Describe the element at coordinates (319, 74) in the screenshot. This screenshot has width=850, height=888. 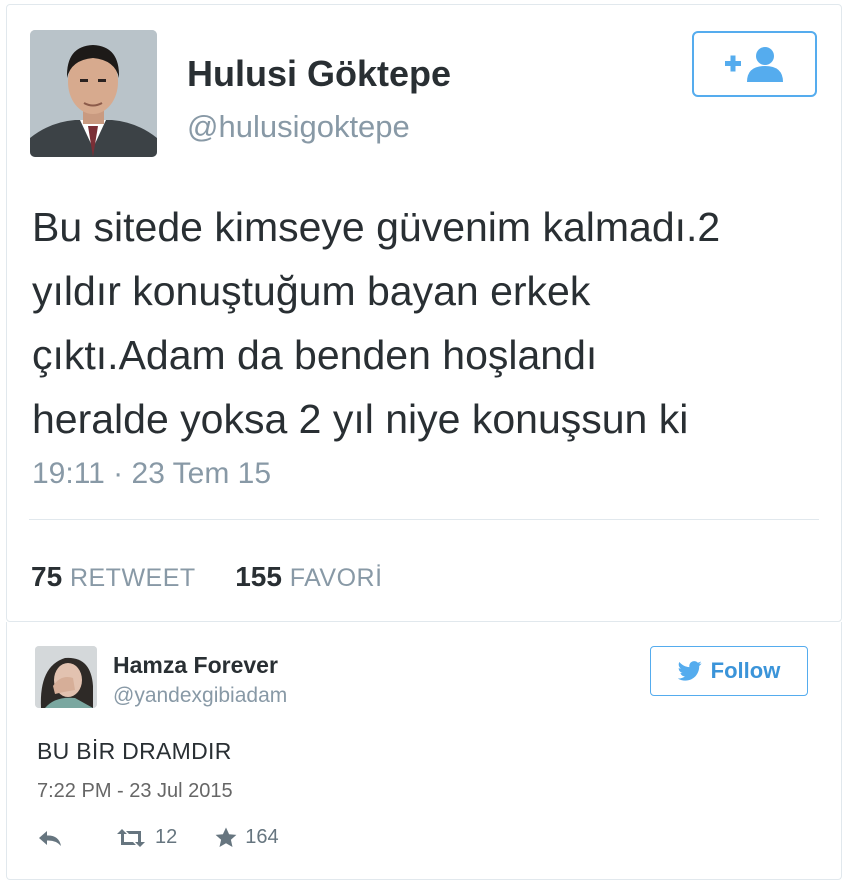
I see `author-name: Hulusi Göktepe` at that location.